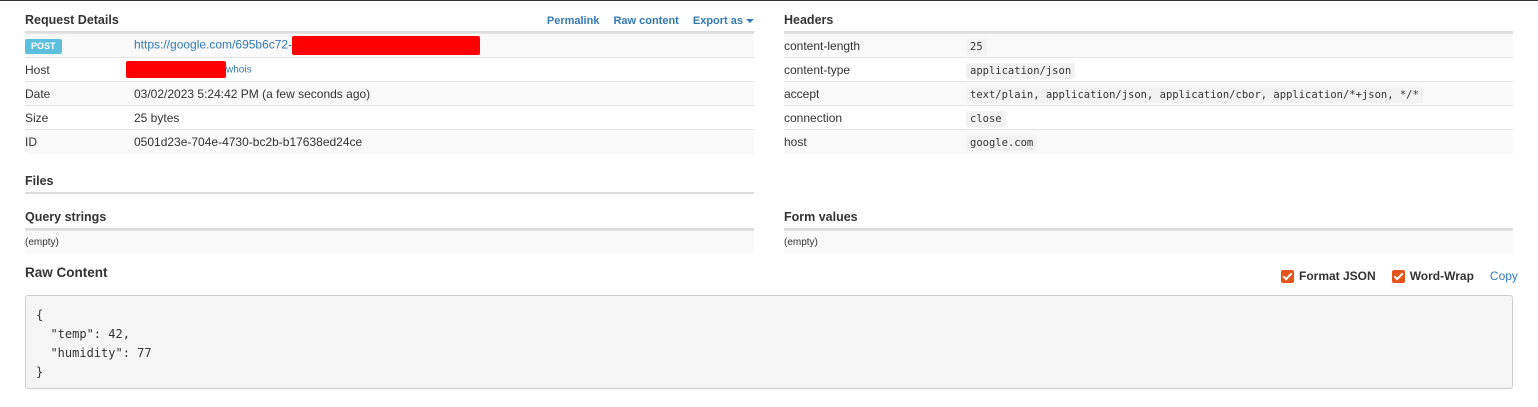 This screenshot has width=1538, height=407. What do you see at coordinates (1148, 141) in the screenshot?
I see `table-row: host google.com` at bounding box center [1148, 141].